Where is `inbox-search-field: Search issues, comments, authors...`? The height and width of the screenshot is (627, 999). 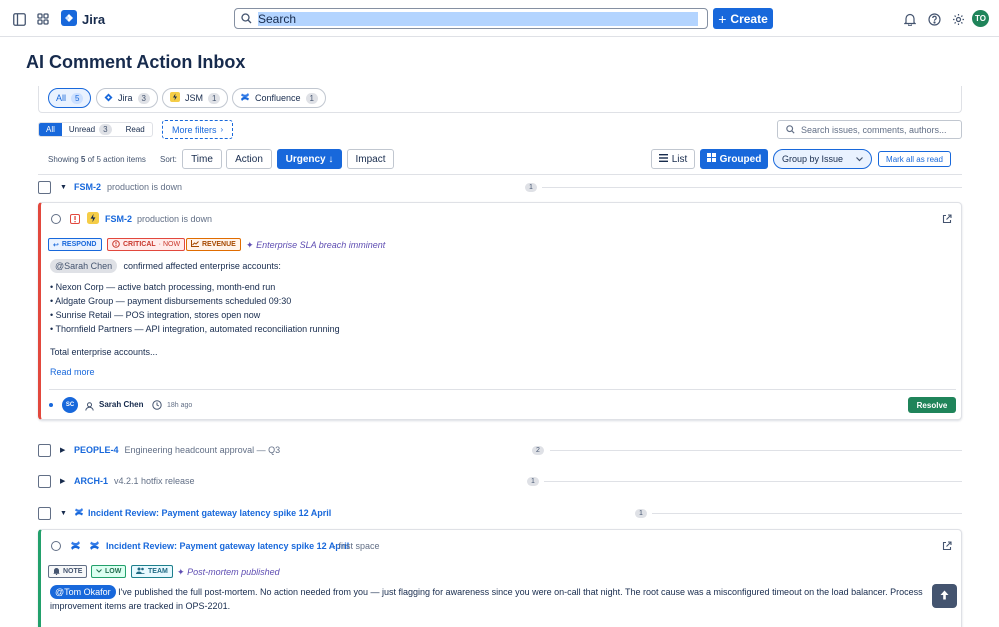
inbox-search-field: Search issues, comments, authors... is located at coordinates (869, 129).